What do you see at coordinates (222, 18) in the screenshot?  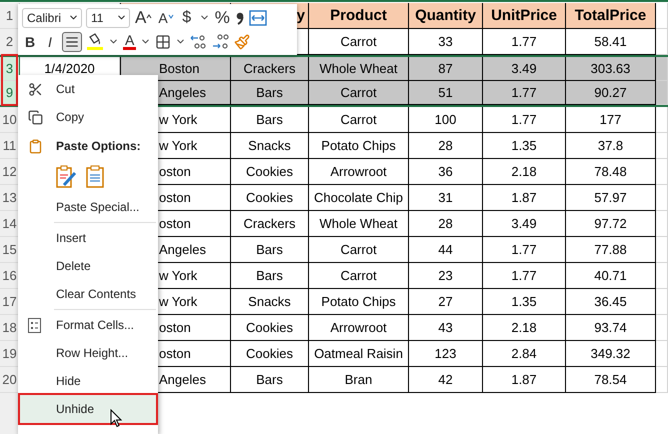 I see `percent-button: %` at bounding box center [222, 18].